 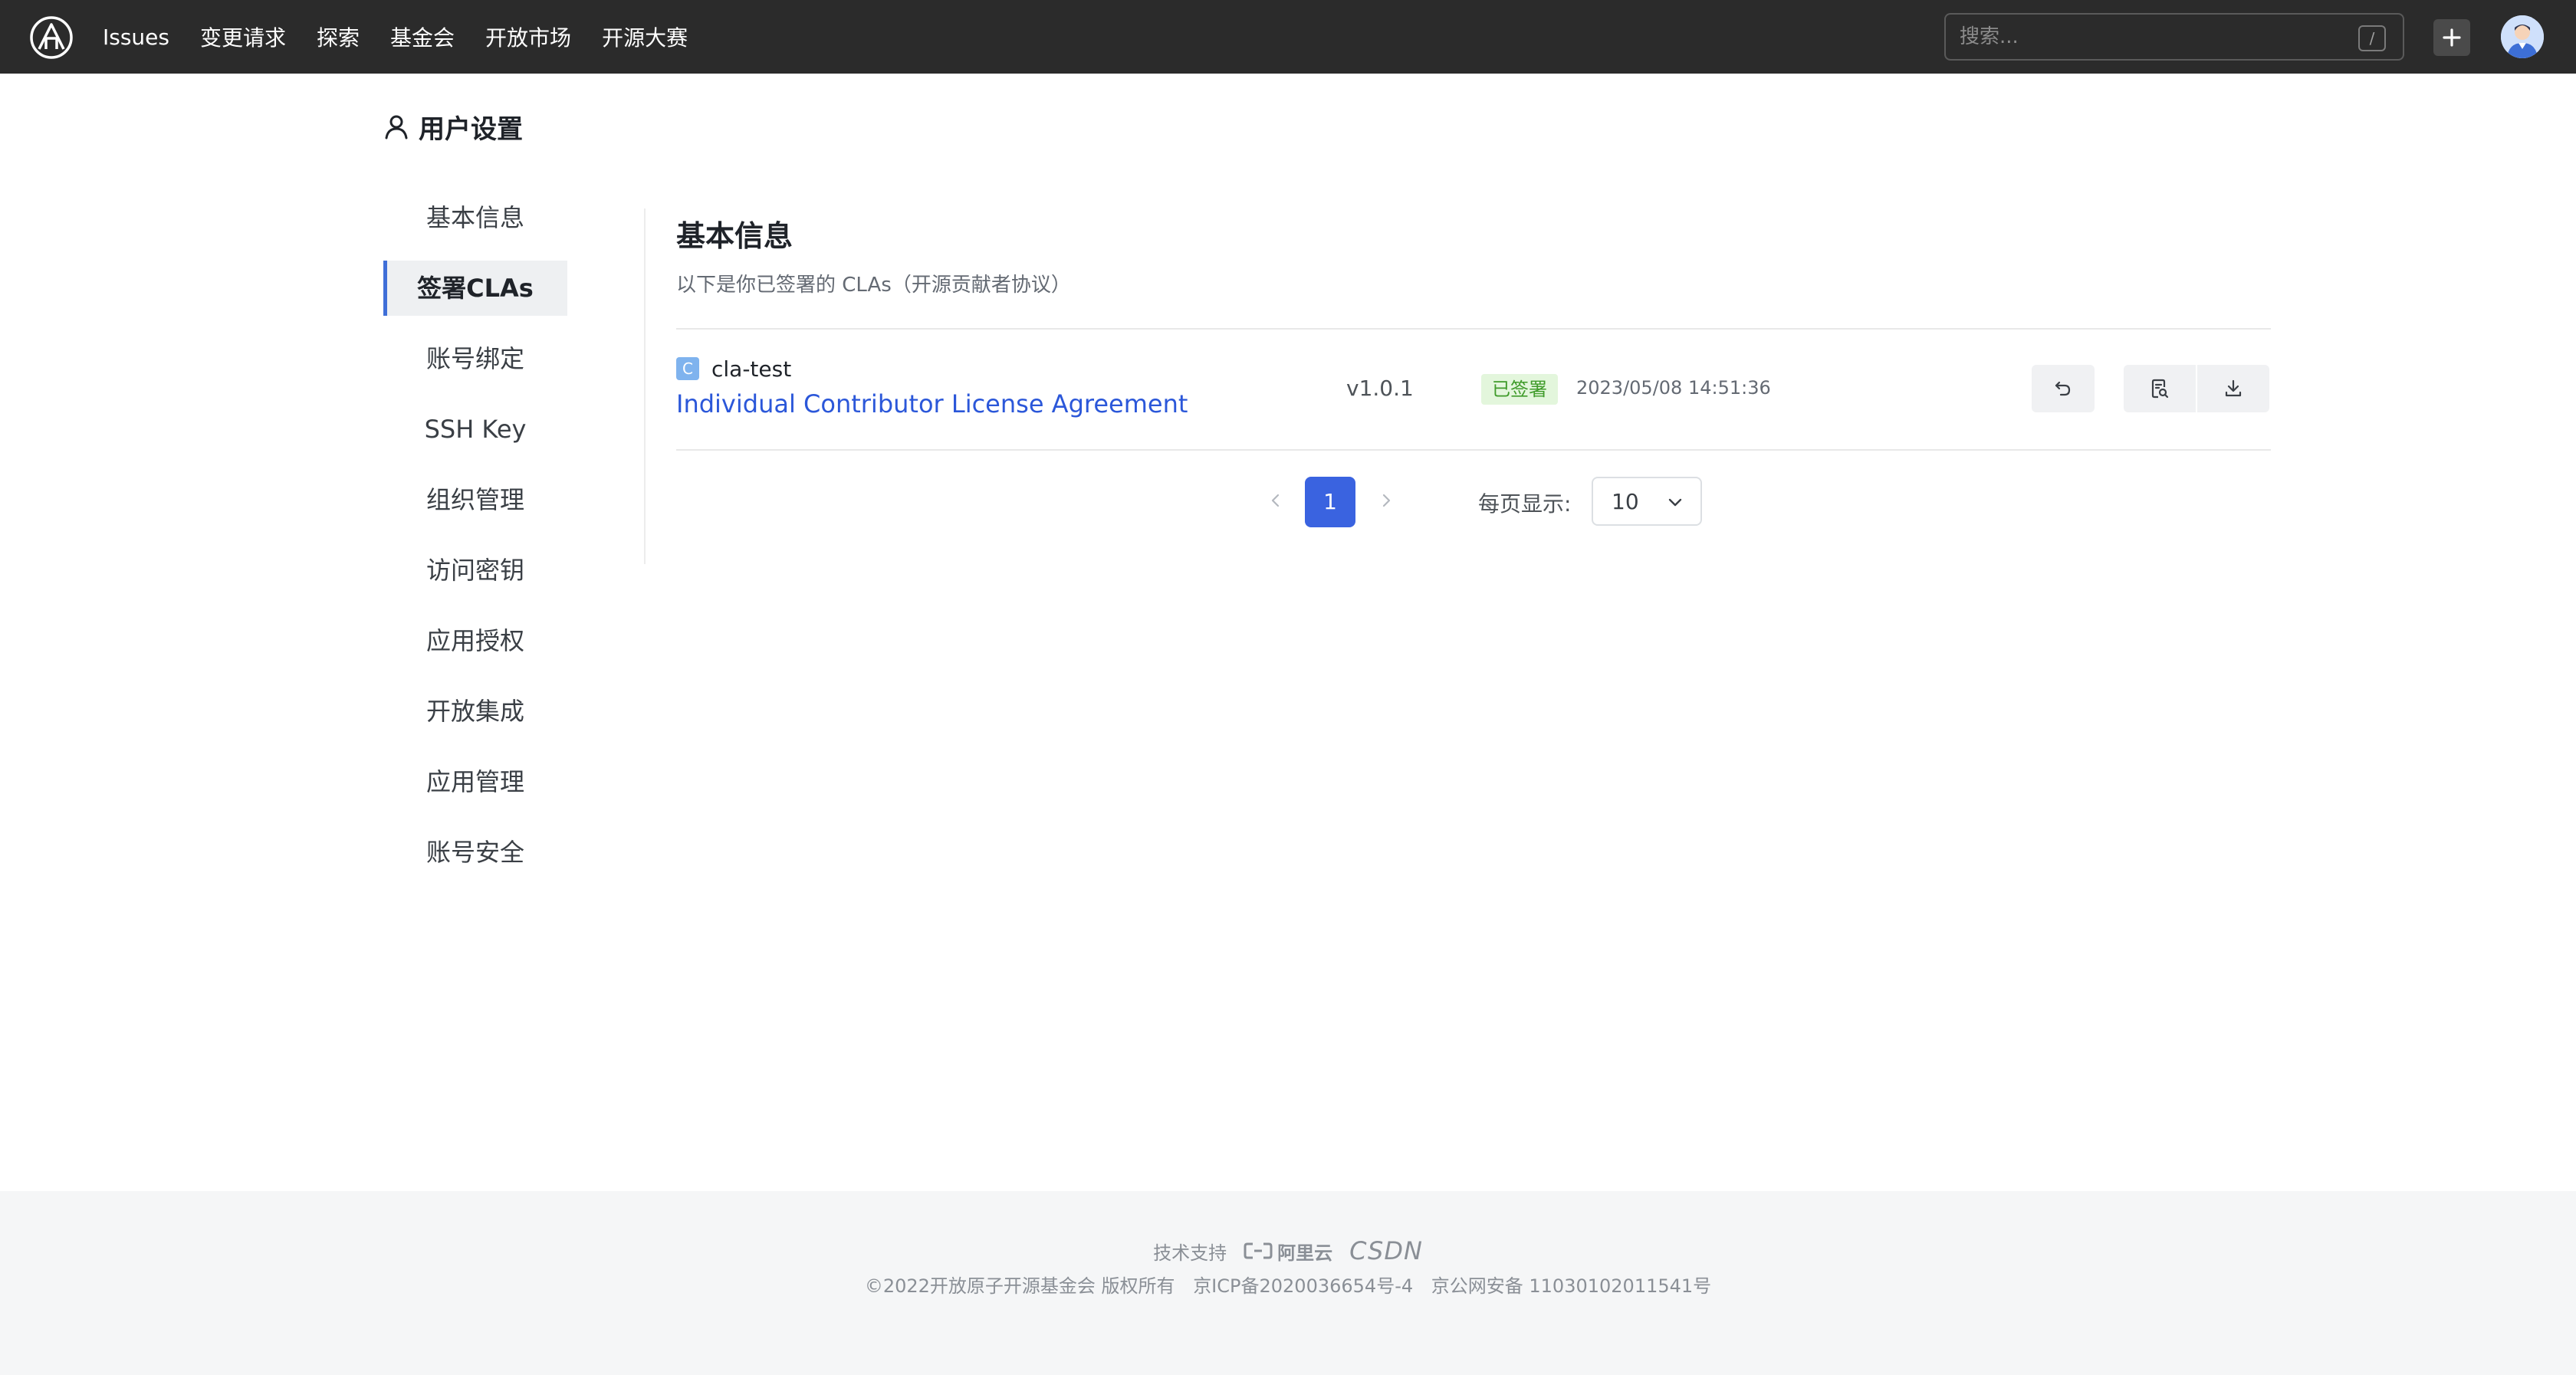 What do you see at coordinates (243, 36) in the screenshot?
I see `nav-item-merge-requests: 变更请求` at bounding box center [243, 36].